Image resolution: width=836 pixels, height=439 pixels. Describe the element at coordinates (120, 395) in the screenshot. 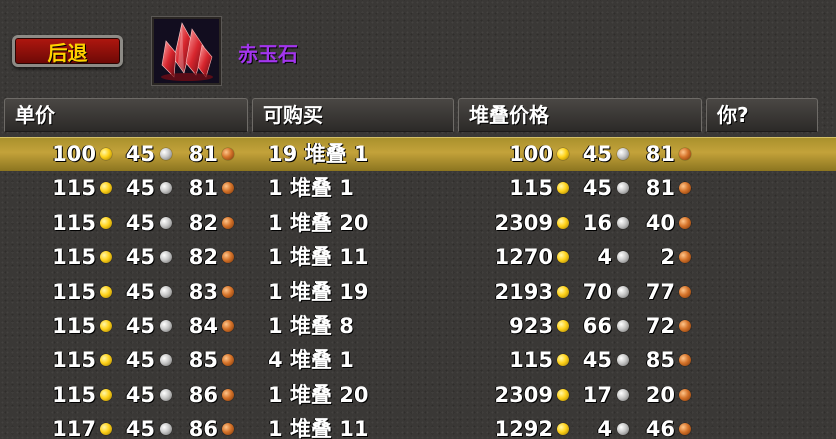

I see `unit-price: 115 45 86` at that location.